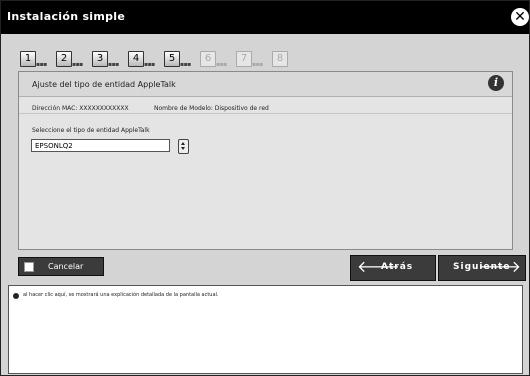  I want to click on back-button: 🡐 Atrás, so click(393, 268).